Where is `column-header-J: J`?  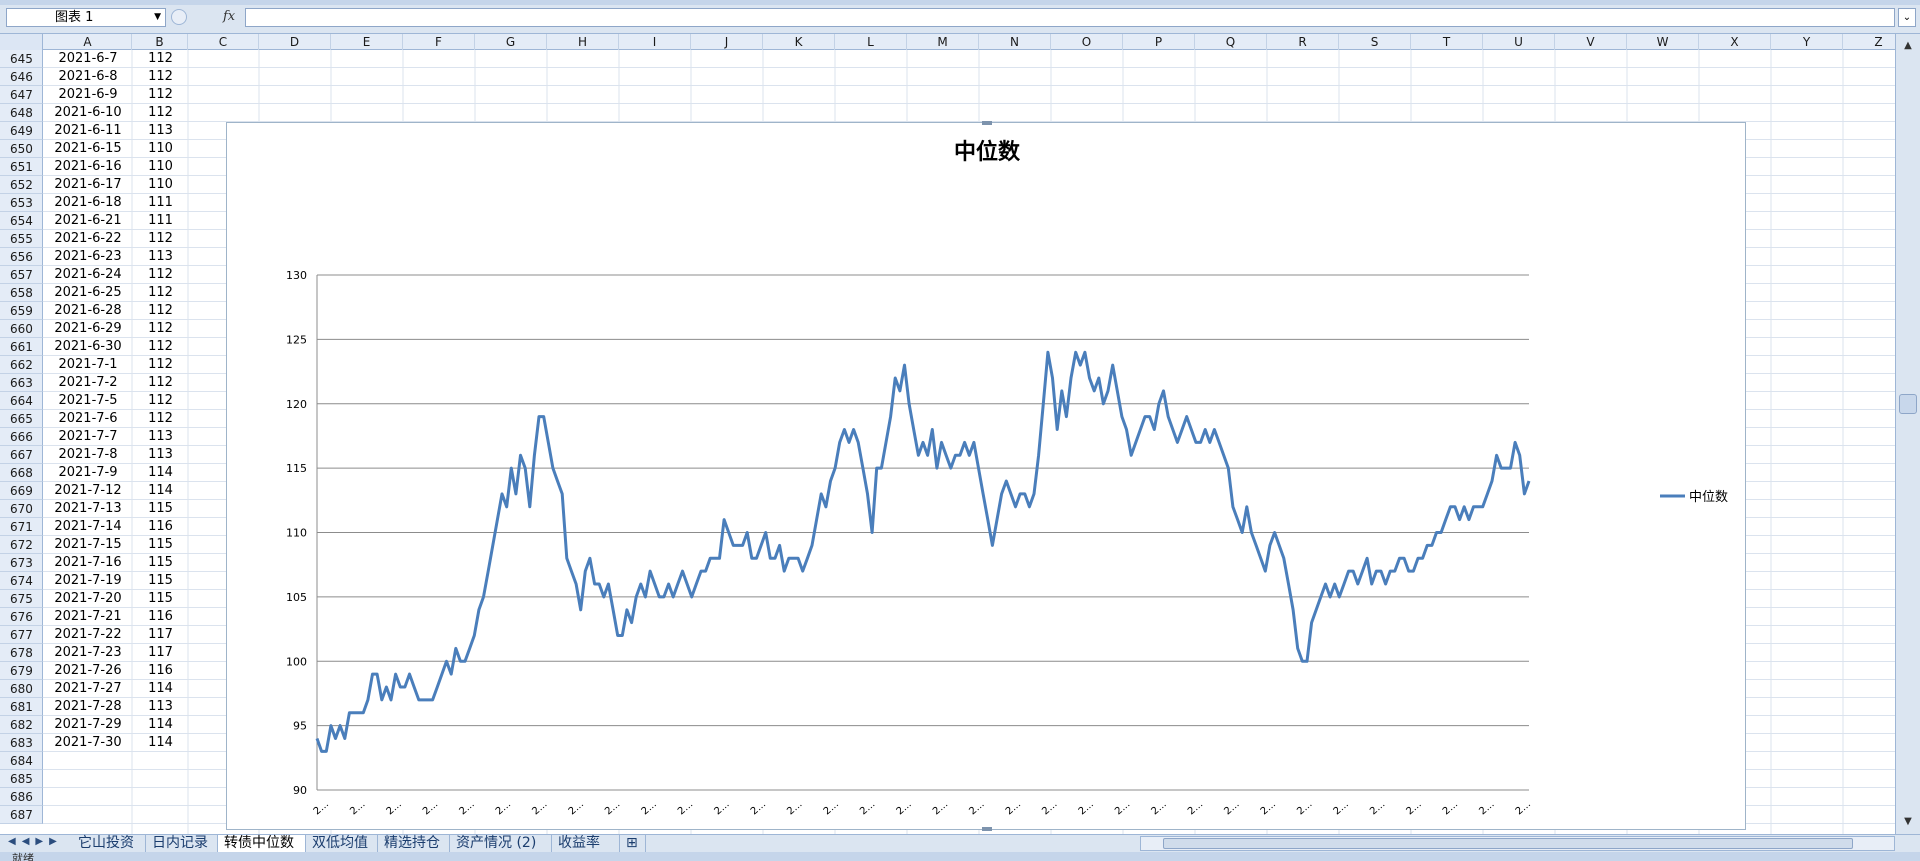
column-header-J: J is located at coordinates (727, 42).